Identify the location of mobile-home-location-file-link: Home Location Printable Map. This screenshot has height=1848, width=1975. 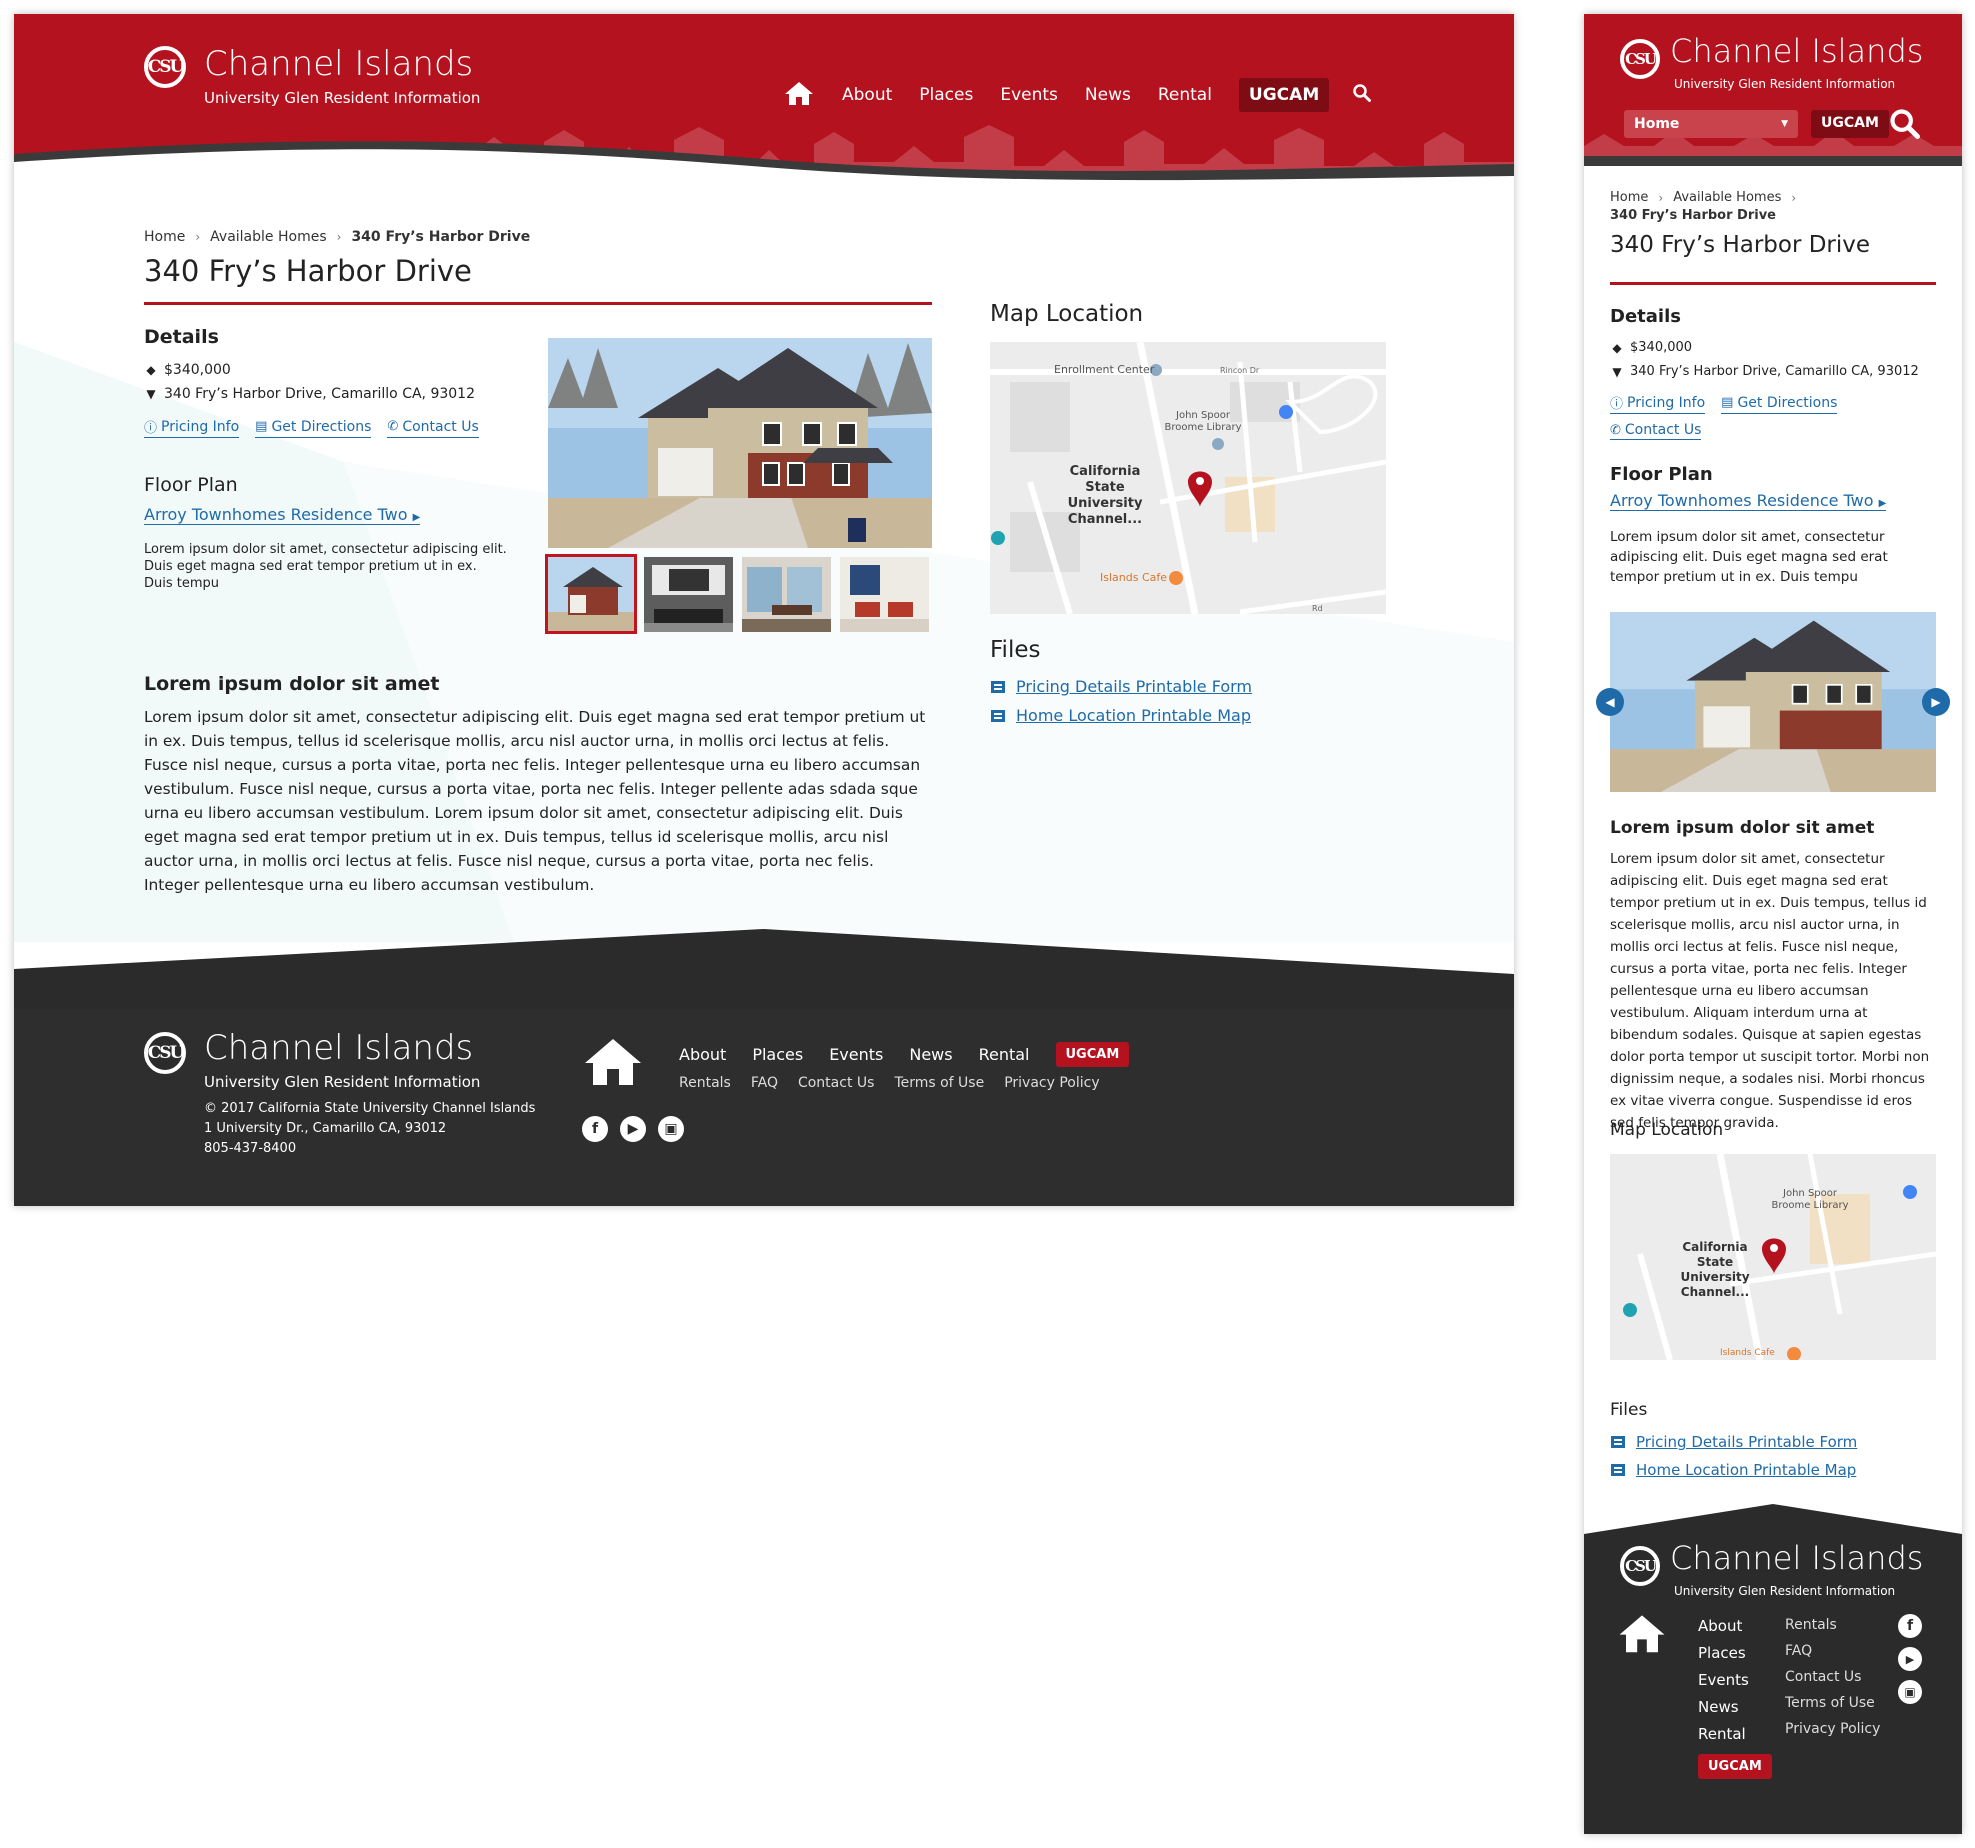
(1746, 1470).